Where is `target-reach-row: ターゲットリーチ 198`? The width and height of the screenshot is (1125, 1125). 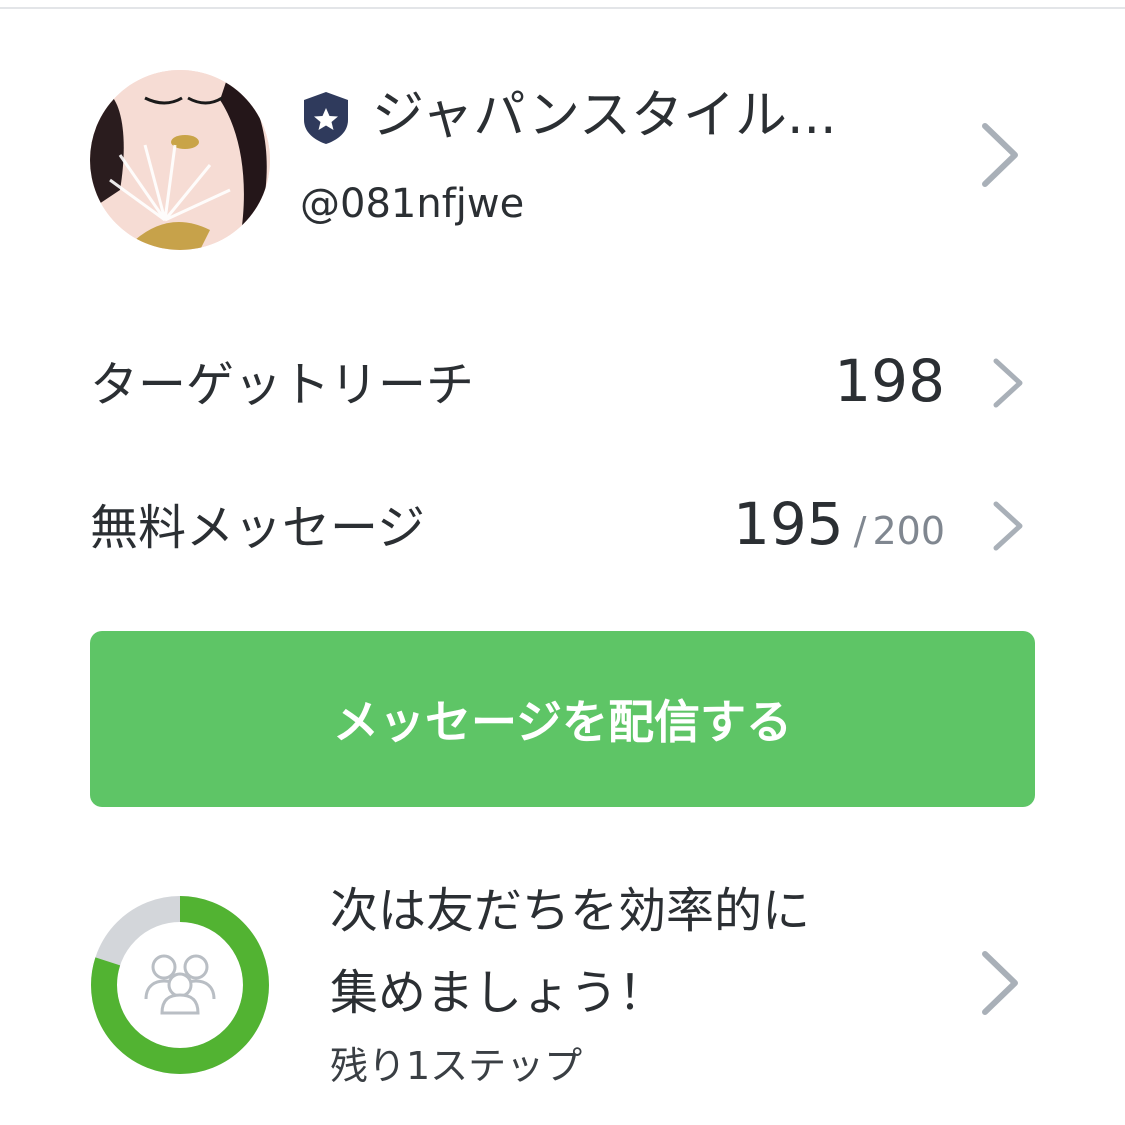
target-reach-row: ターゲットリーチ 198 is located at coordinates (562, 385).